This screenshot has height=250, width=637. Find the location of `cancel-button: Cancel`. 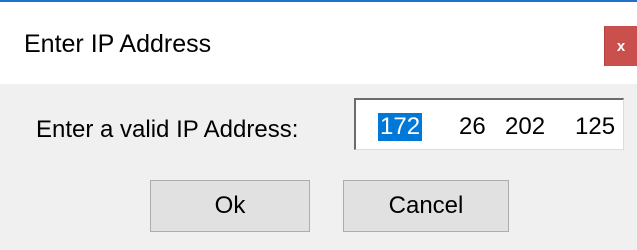

cancel-button: Cancel is located at coordinates (426, 206).